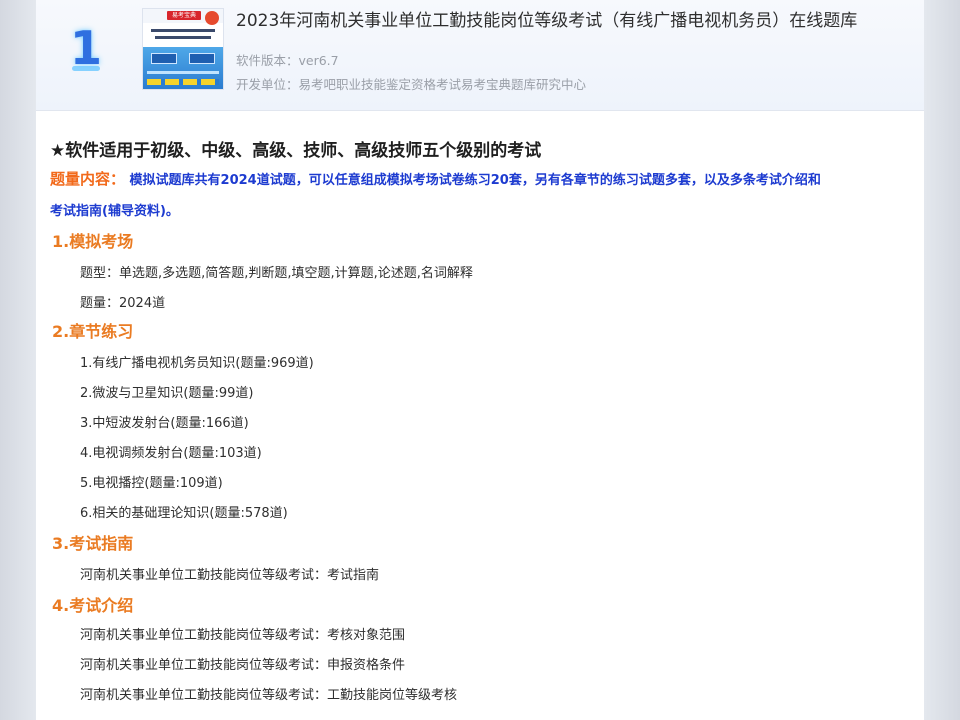 The image size is (960, 720). Describe the element at coordinates (183, 49) in the screenshot. I see `product-cover-image: 易考宝典` at that location.